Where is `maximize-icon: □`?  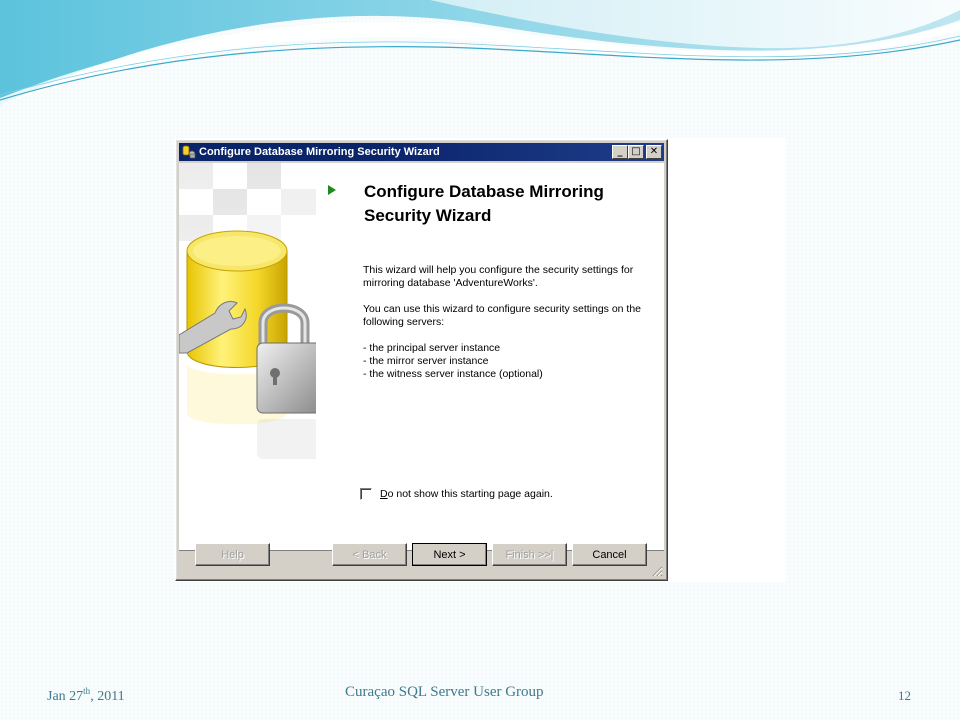 maximize-icon: □ is located at coordinates (636, 151).